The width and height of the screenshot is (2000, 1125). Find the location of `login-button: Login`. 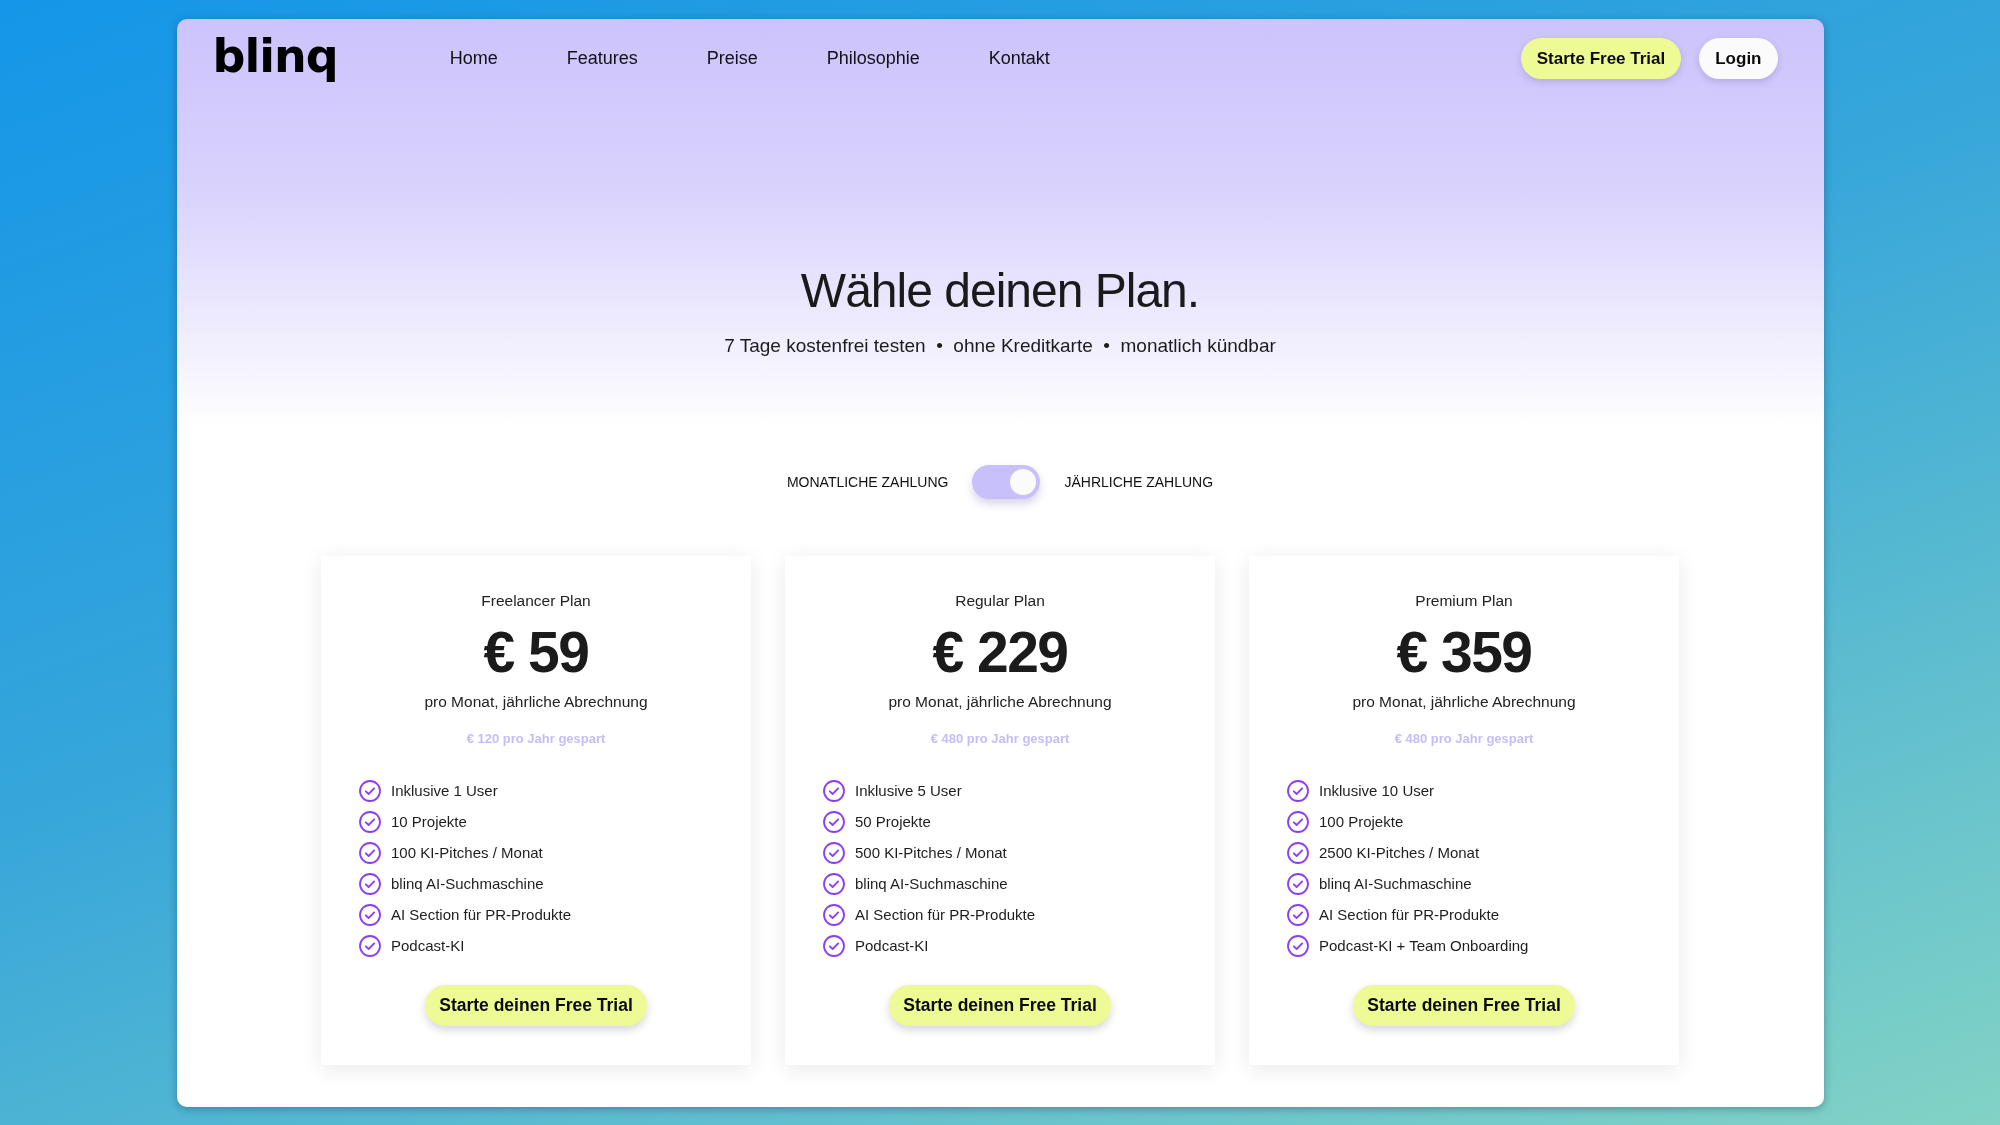

login-button: Login is located at coordinates (1738, 58).